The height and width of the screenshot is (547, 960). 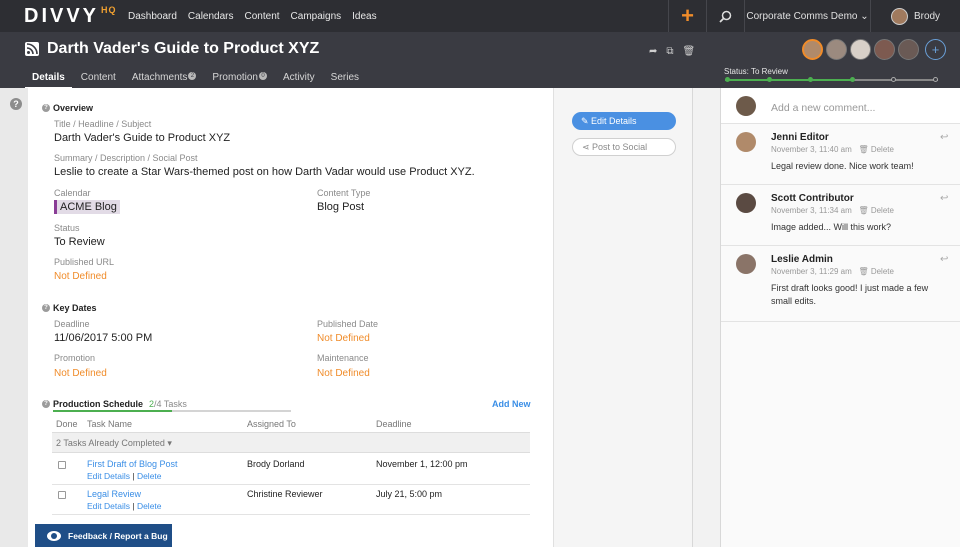 I want to click on share-icon: ➦, so click(x=653, y=51).